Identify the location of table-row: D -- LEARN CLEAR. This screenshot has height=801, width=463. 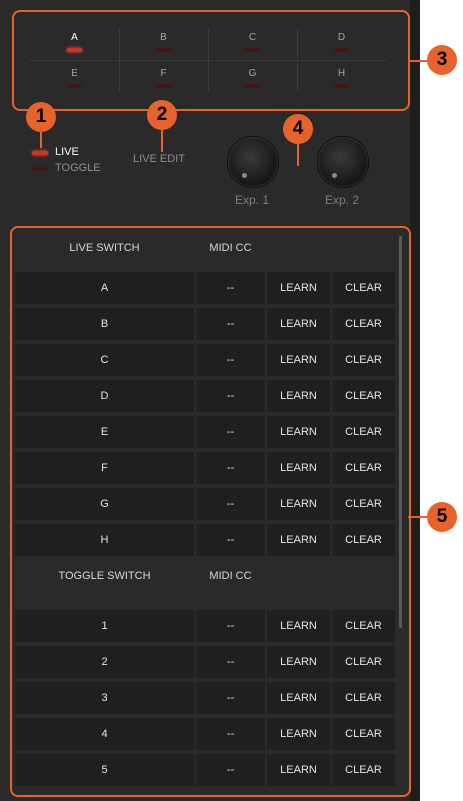
(205, 396).